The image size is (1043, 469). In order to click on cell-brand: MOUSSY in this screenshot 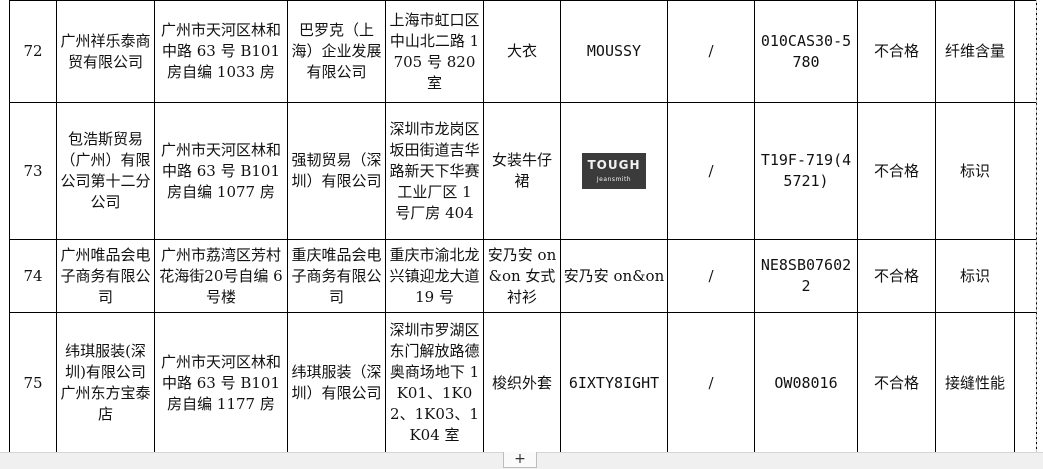, I will do `click(614, 51)`.